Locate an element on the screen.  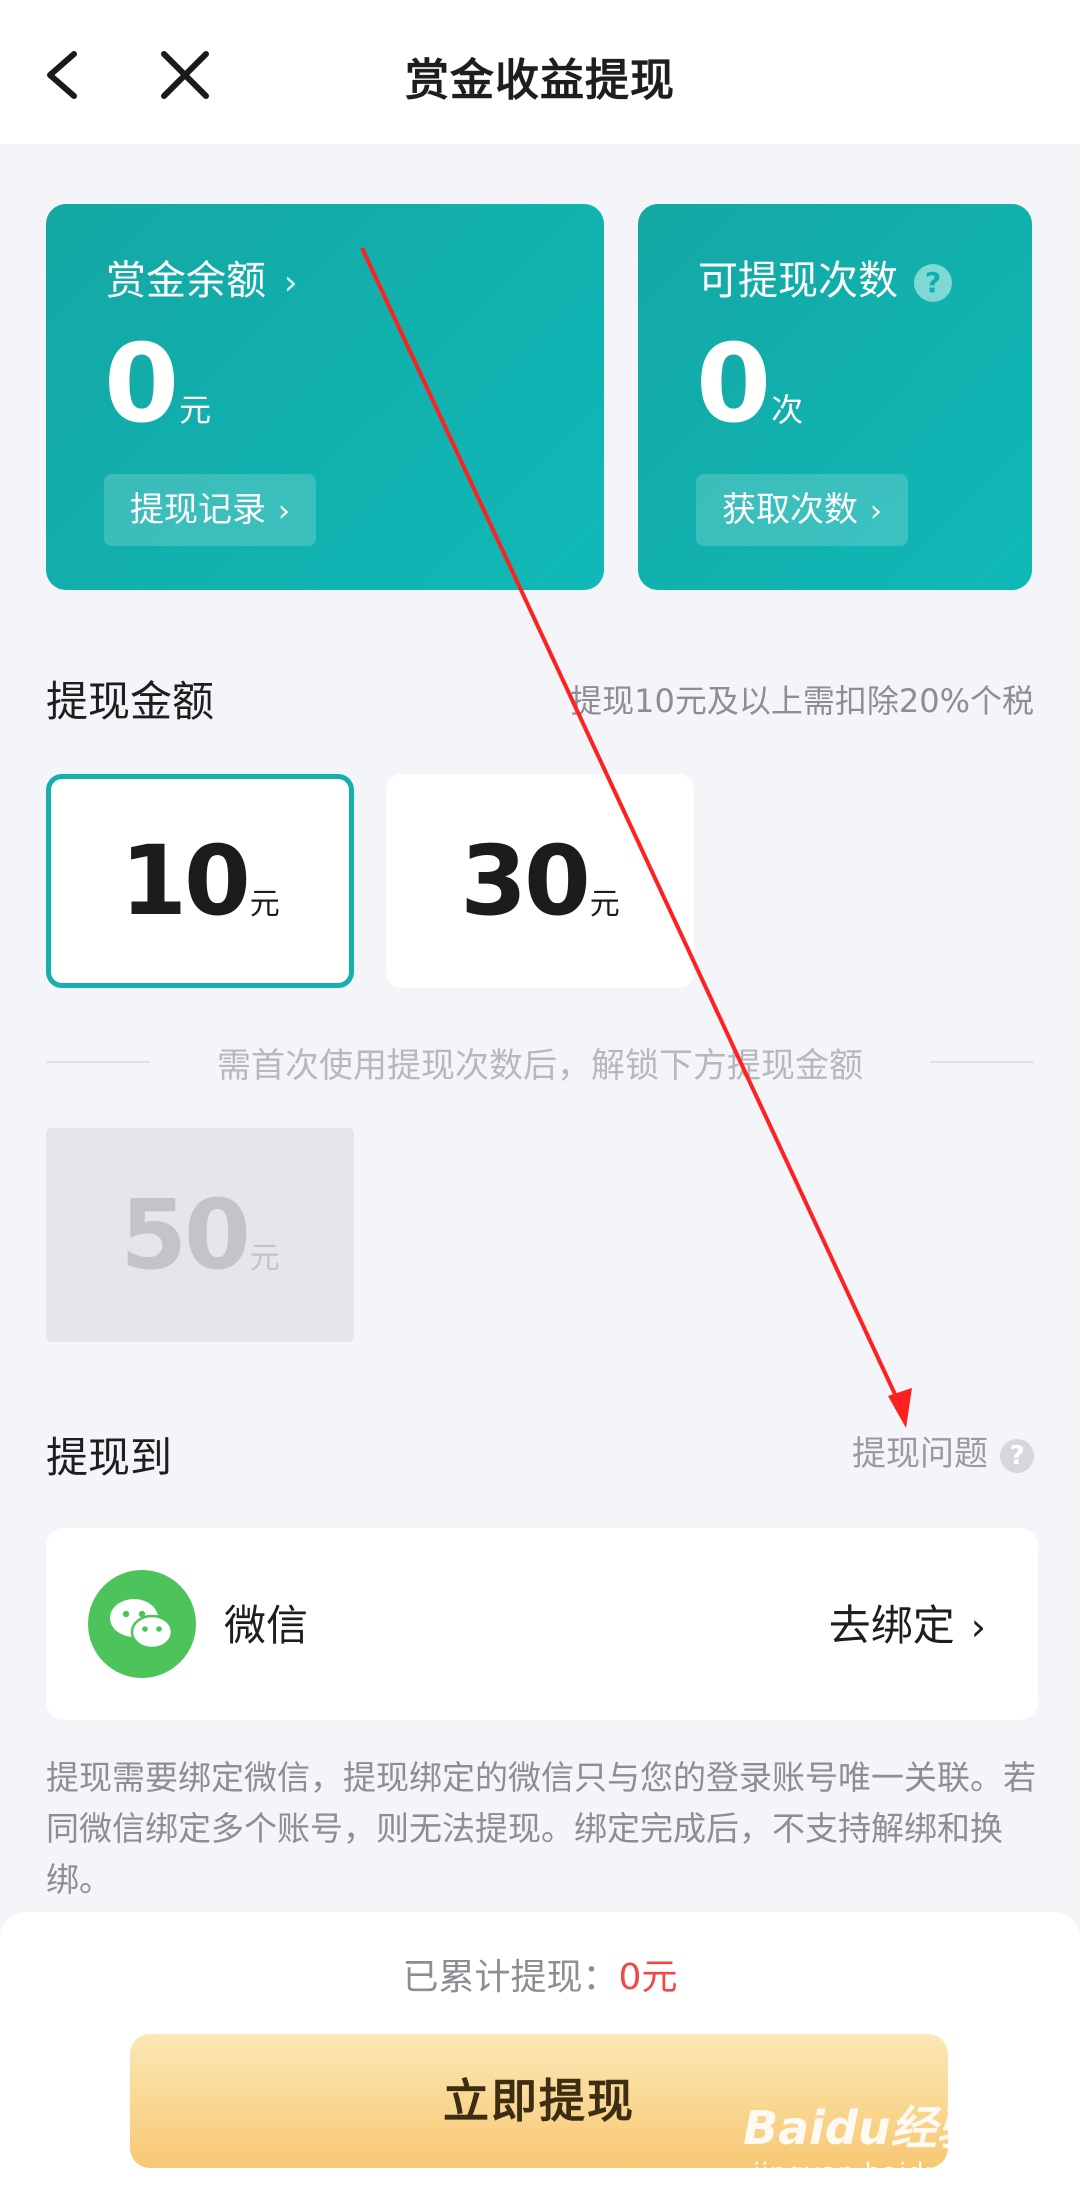
withdraw-records-button: 提现记录 › is located at coordinates (210, 510).